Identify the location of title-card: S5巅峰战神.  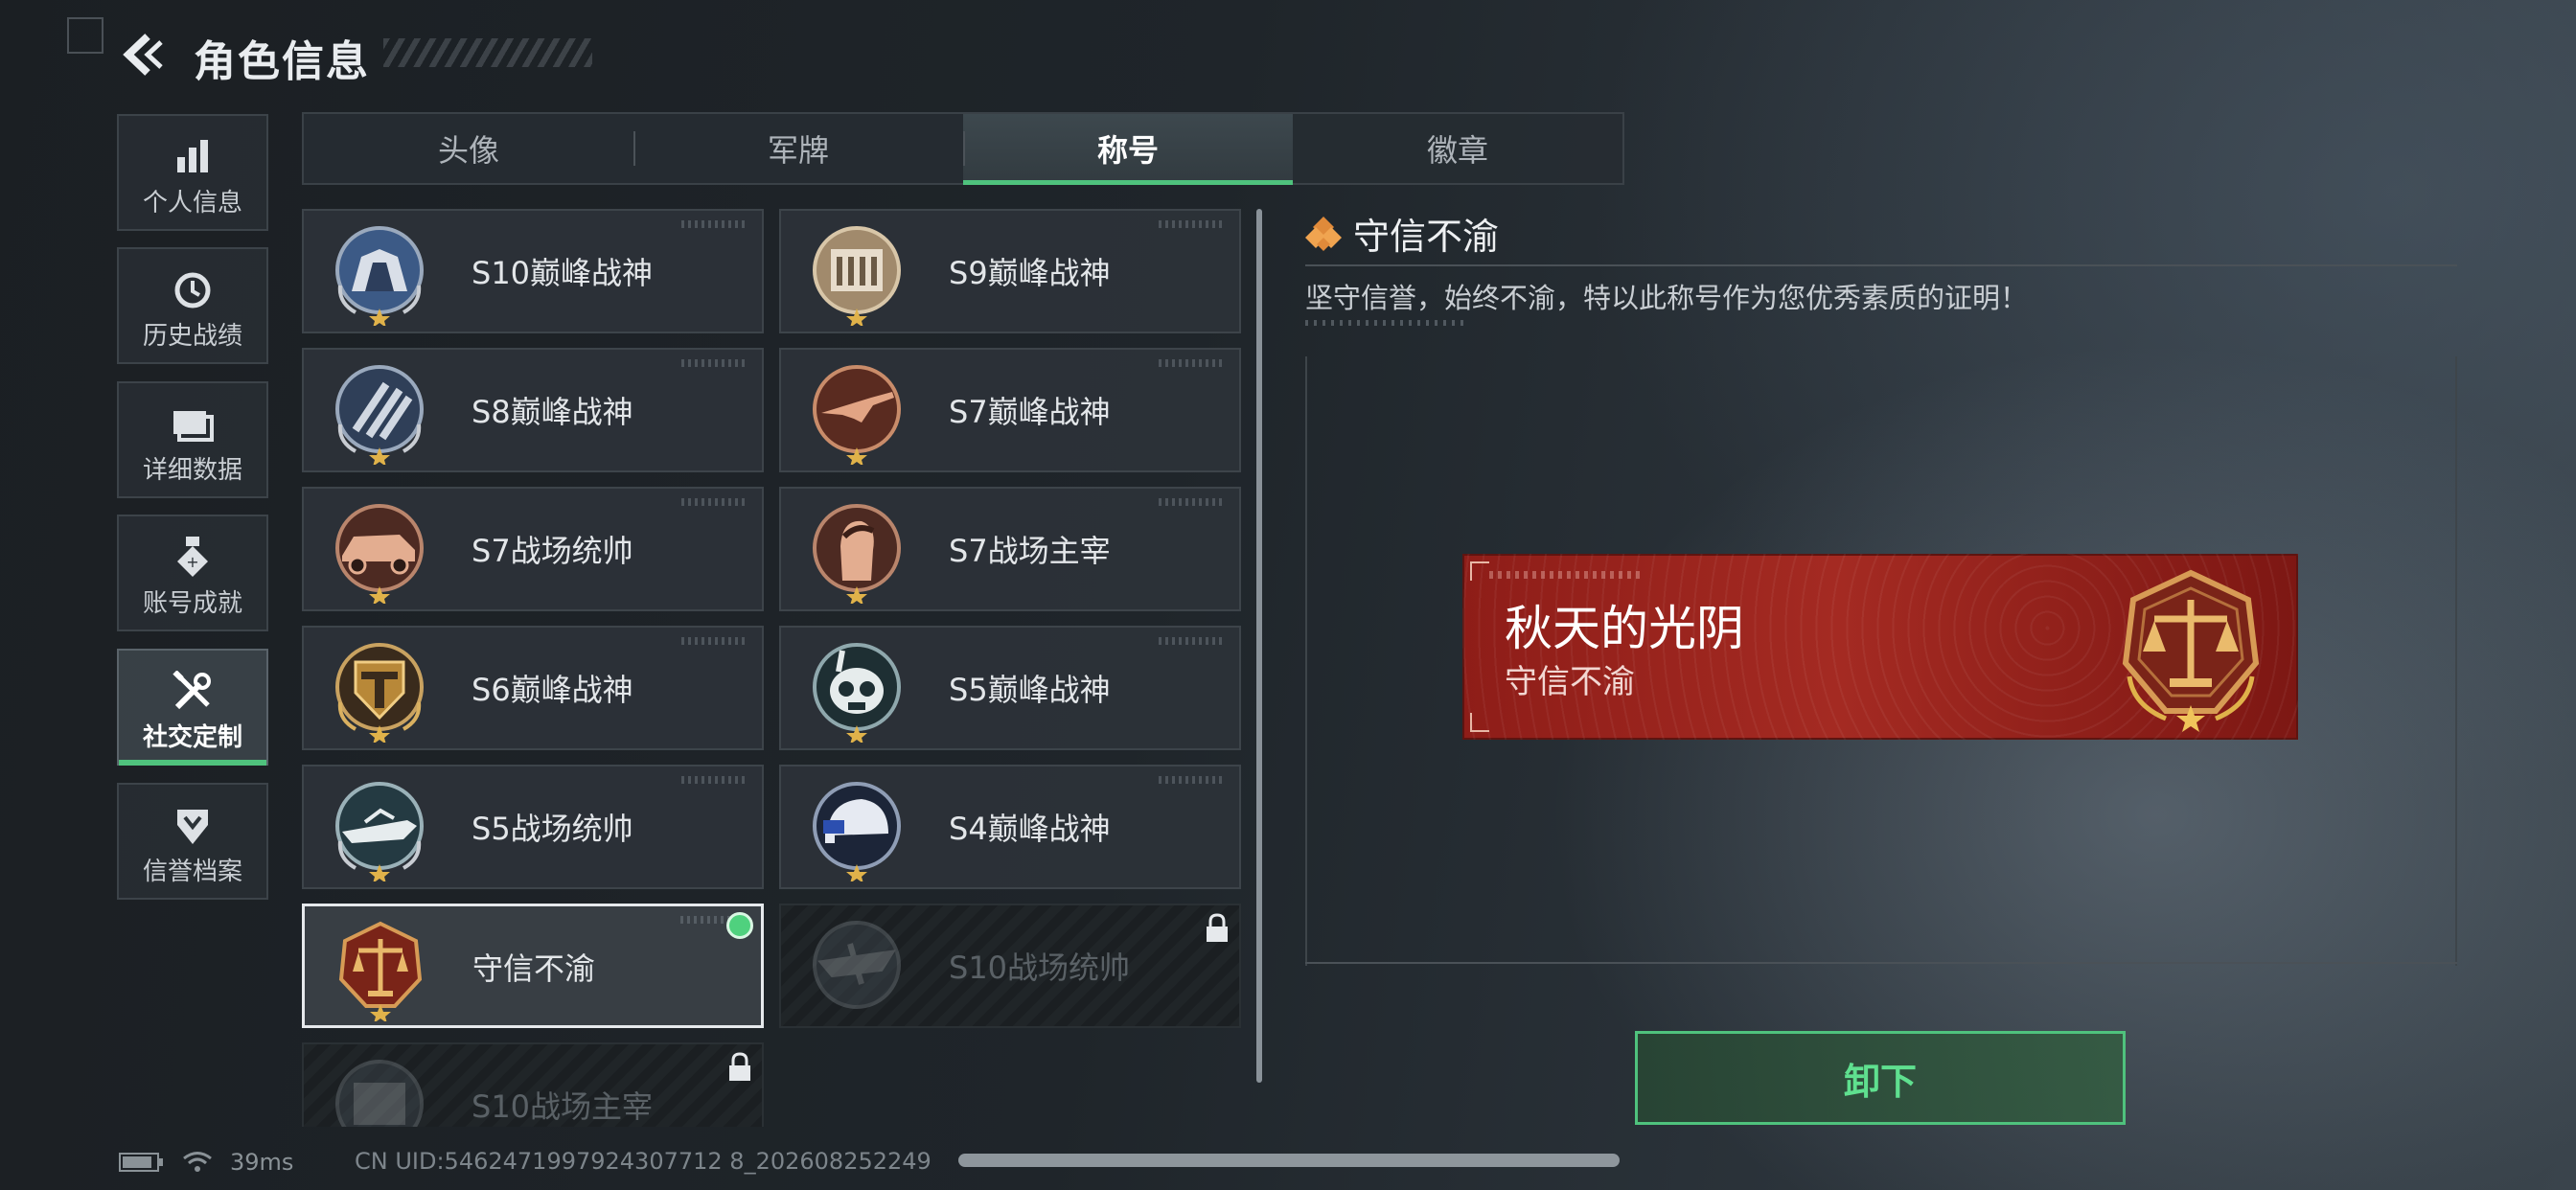
(1010, 688).